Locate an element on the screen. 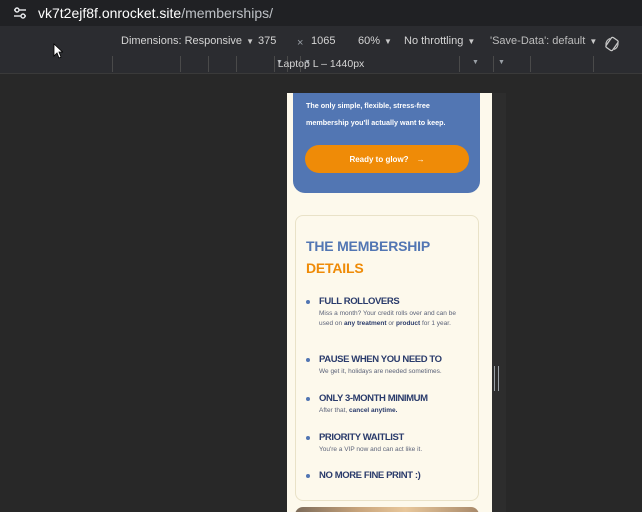  zoom-dropdown: 60% ▼ is located at coordinates (375, 41).